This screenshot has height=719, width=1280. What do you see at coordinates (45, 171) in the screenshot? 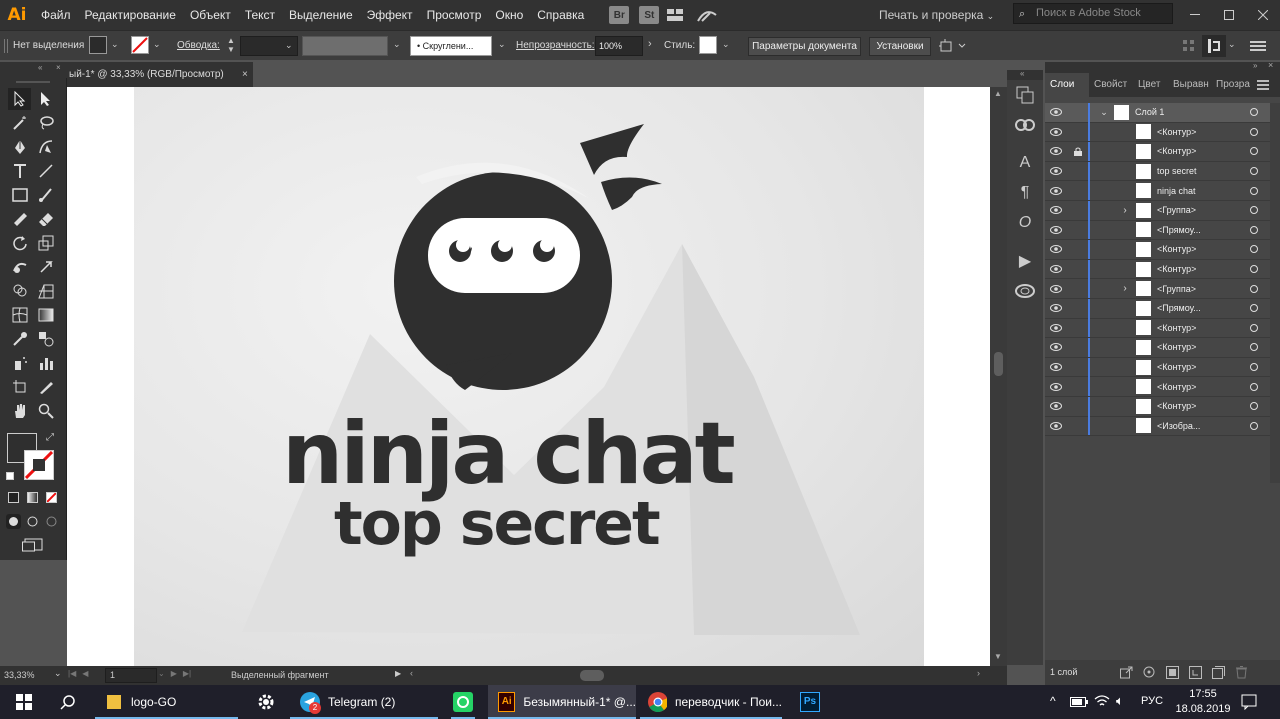
I see `line-tool-icon` at bounding box center [45, 171].